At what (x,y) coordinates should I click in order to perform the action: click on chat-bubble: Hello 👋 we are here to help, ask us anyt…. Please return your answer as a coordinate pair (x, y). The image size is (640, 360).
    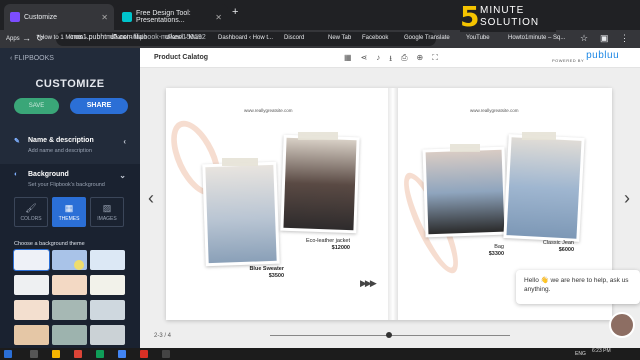
    Looking at the image, I should click on (578, 287).